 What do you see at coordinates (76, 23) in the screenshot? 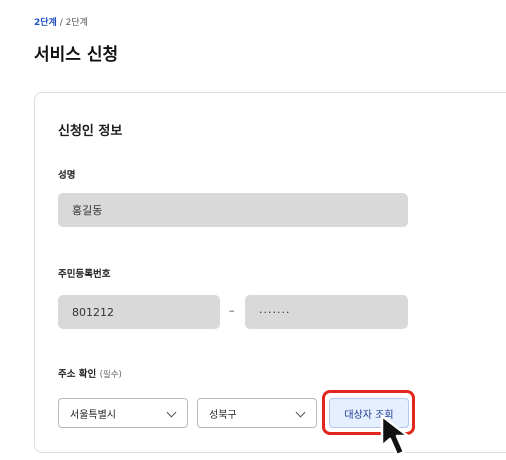
I see `breadcrumb-total: 2단계` at bounding box center [76, 23].